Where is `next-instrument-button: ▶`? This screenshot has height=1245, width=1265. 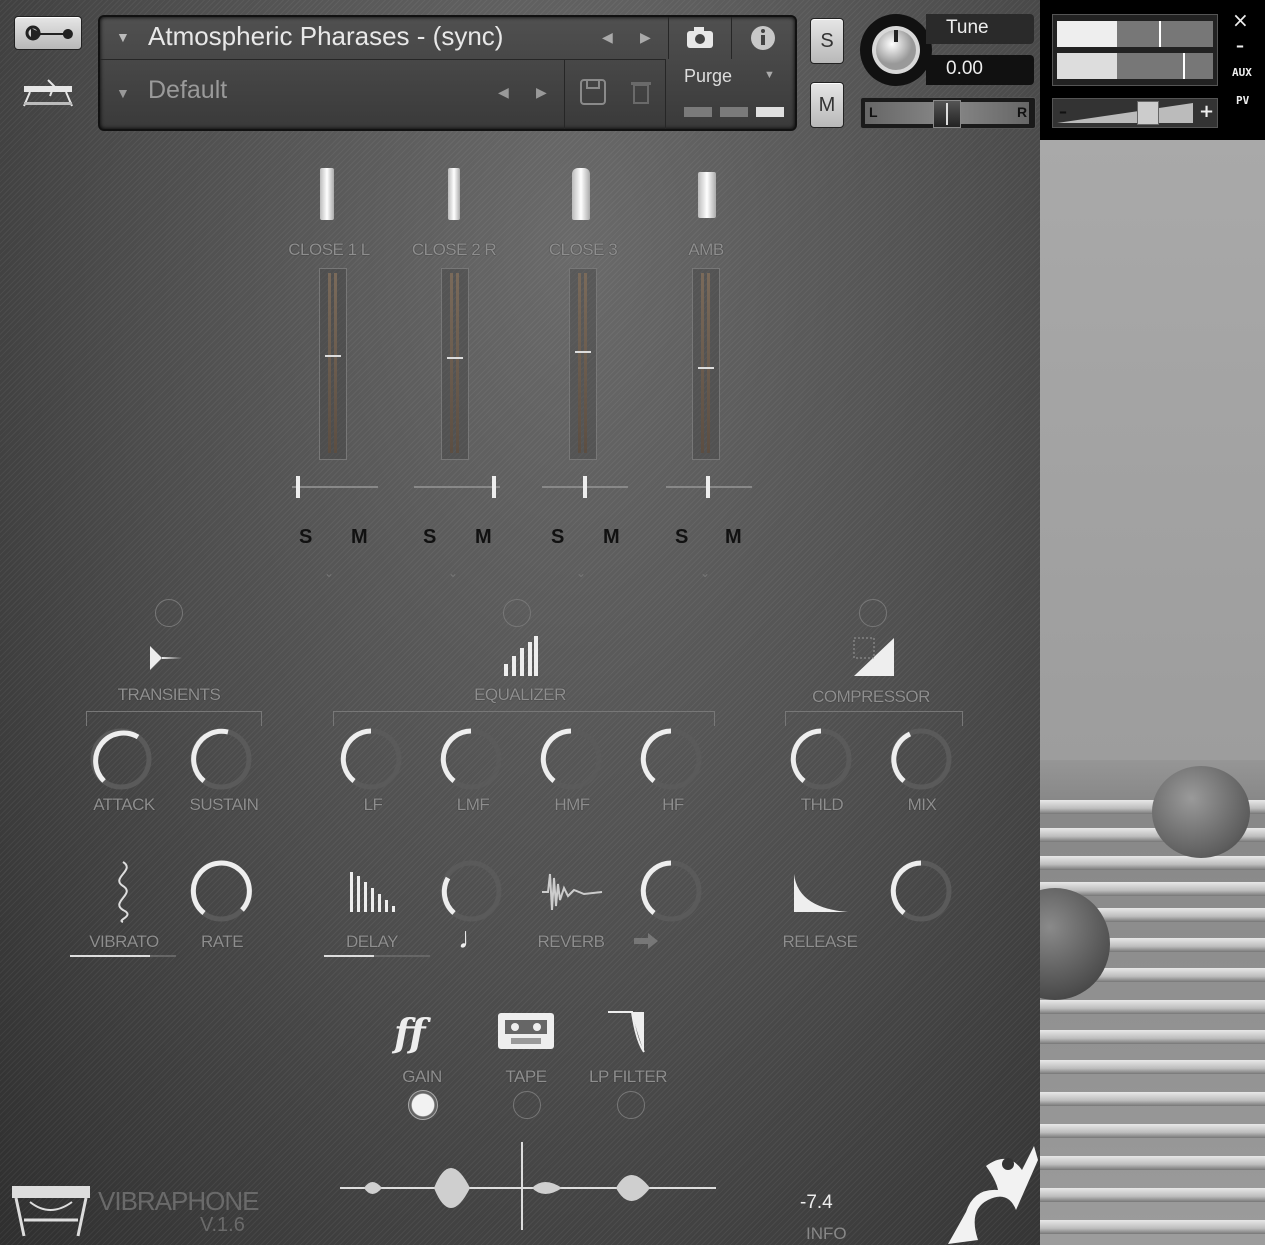 next-instrument-button: ▶ is located at coordinates (645, 37).